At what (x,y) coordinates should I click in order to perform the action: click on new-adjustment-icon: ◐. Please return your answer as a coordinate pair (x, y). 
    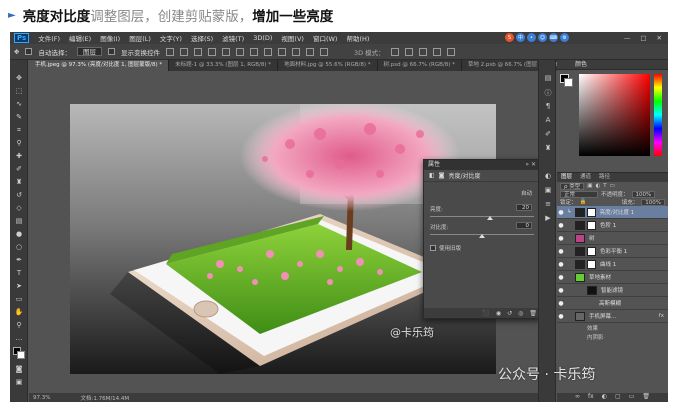
    Looking at the image, I should click on (604, 397).